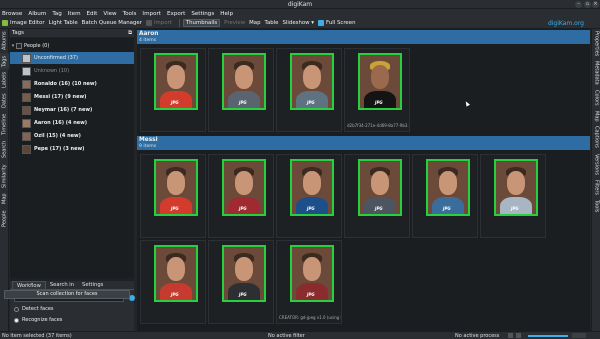  I want to click on preview-button: Preview, so click(234, 23).